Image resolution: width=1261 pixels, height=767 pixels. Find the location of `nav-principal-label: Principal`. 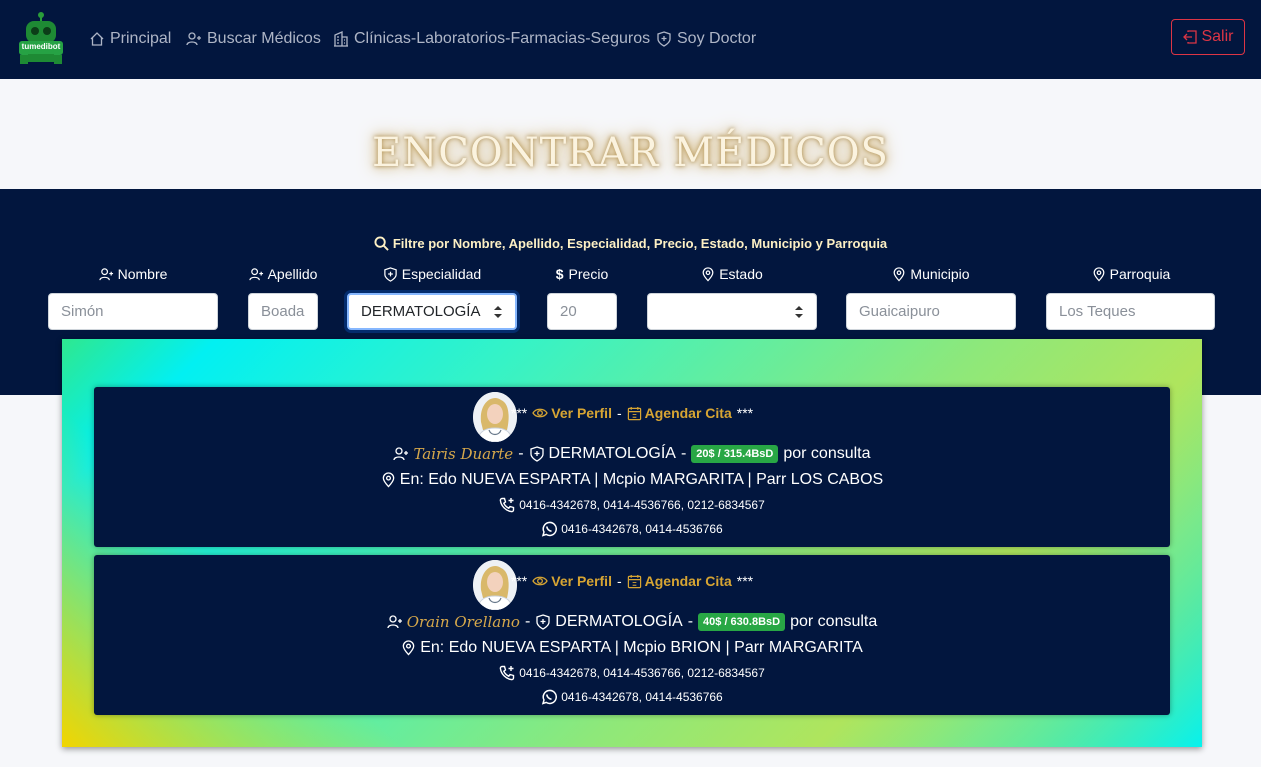

nav-principal-label: Principal is located at coordinates (141, 38).